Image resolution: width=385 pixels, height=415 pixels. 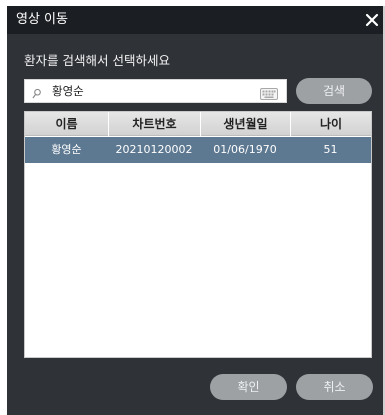 I want to click on cell-birth-date: 01/06/1970, so click(x=245, y=149).